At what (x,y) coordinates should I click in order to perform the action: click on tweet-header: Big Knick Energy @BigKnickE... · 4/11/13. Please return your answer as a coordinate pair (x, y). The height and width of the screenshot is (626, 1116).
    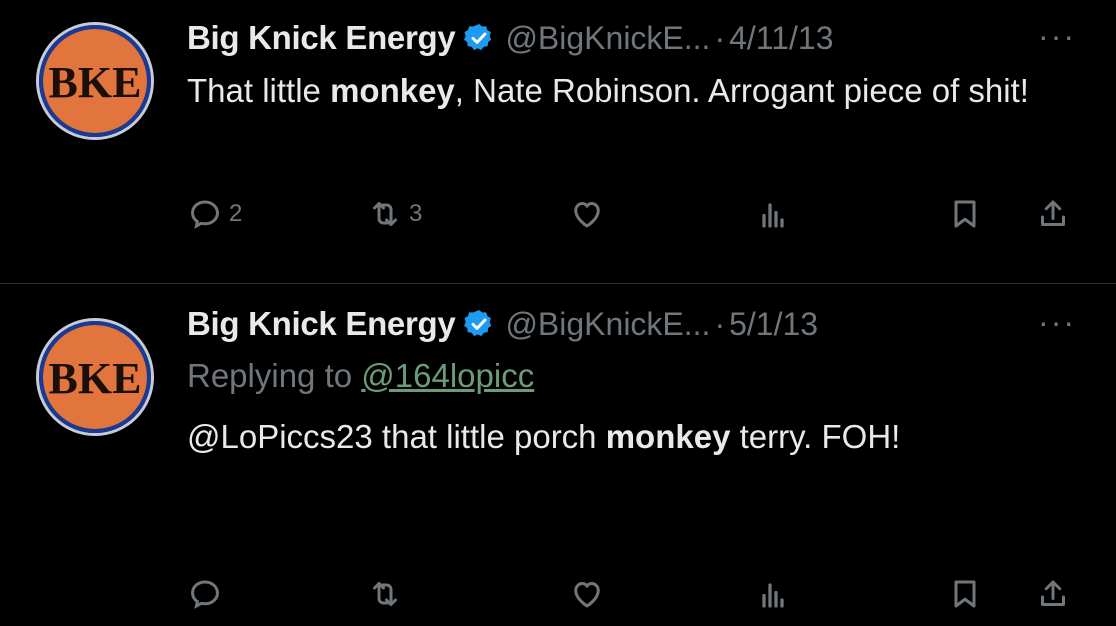
    Looking at the image, I should click on (636, 38).